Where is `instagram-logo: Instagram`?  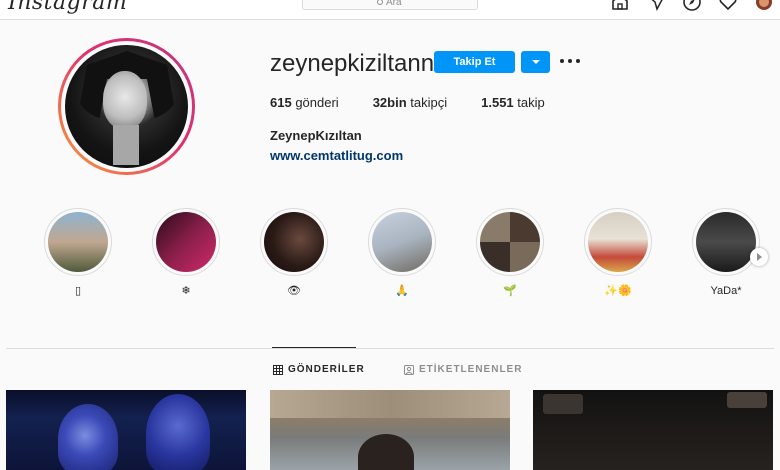
instagram-logo: Instagram is located at coordinates (67, 7).